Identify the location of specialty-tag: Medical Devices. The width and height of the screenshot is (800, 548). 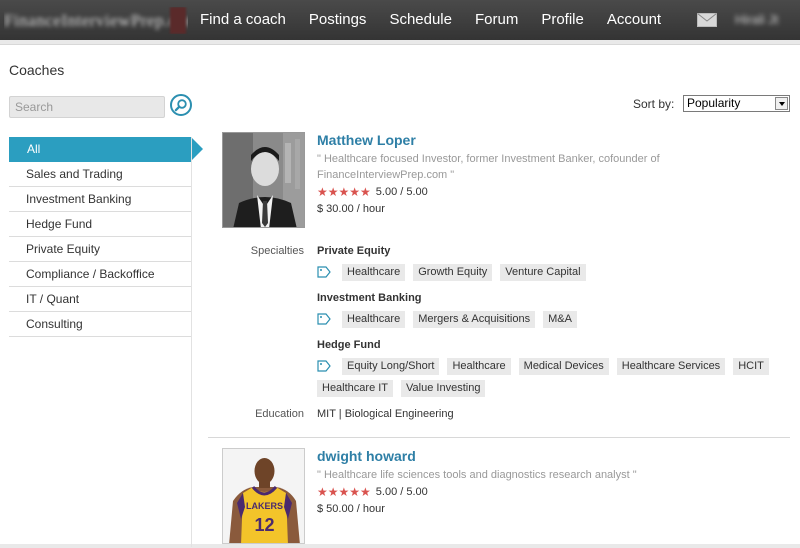
(563, 366).